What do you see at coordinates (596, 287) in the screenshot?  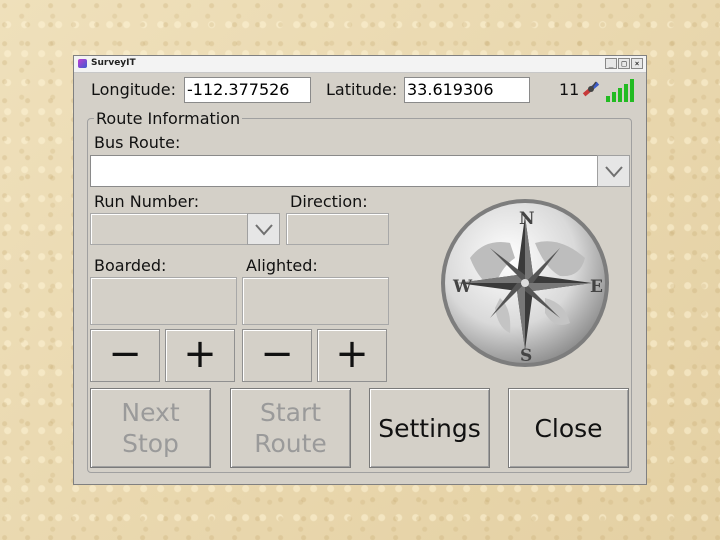 I see `compass-east-label: E` at bounding box center [596, 287].